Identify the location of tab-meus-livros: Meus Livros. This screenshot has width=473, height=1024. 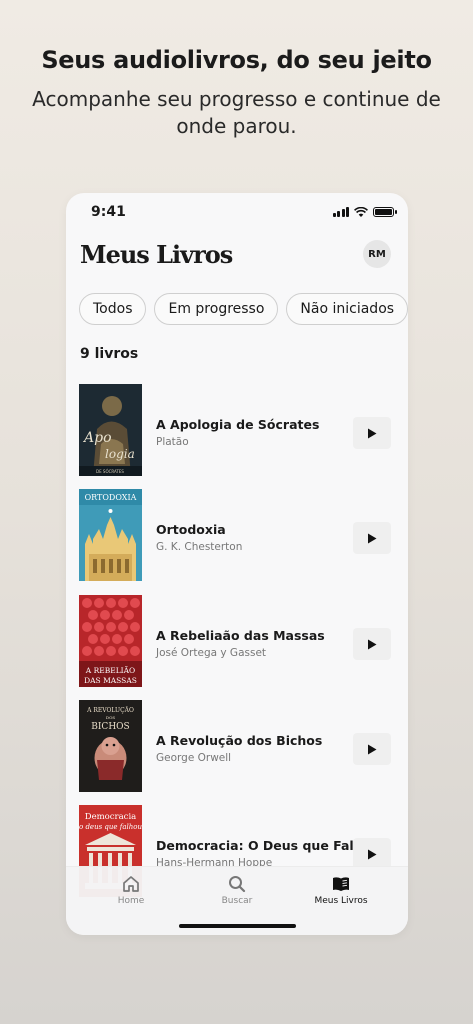
(341, 890).